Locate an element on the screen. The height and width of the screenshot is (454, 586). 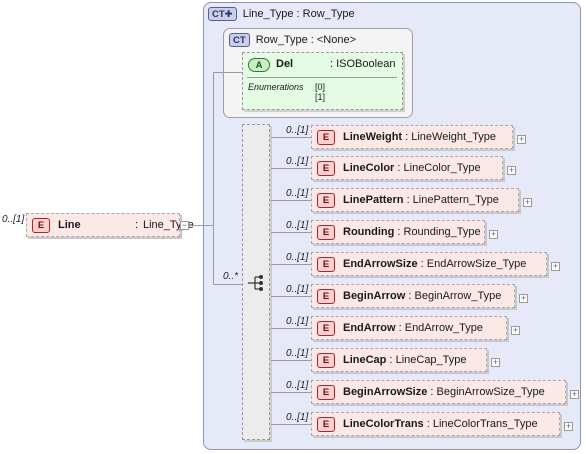
child-element-type: : BeginArrowSize_Type is located at coordinates (486, 392).